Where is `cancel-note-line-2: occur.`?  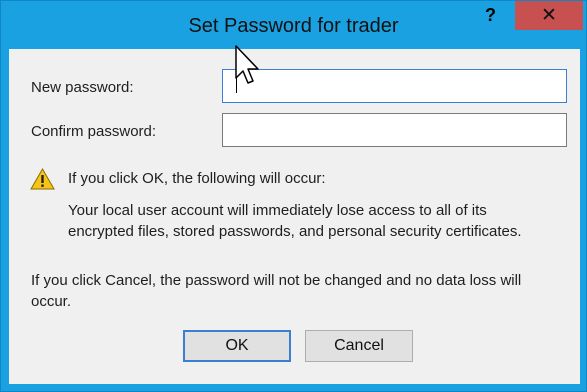 cancel-note-line-2: occur. is located at coordinates (51, 301).